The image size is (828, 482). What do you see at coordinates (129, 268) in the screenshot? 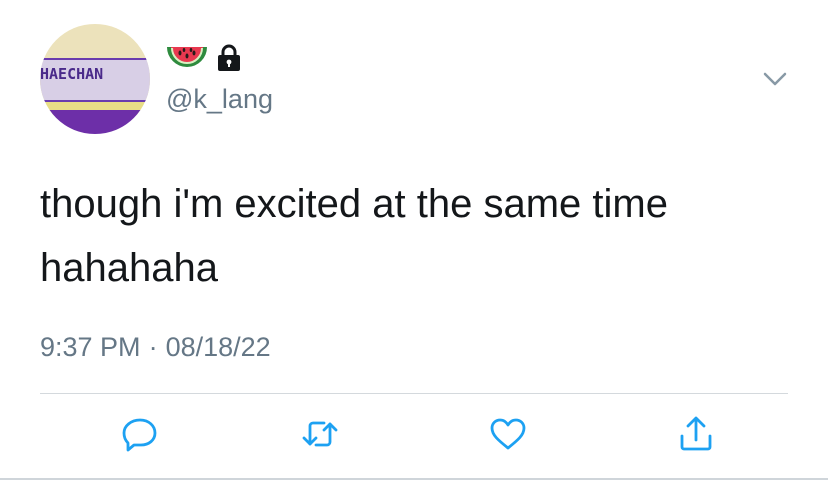
I see `tweet-text-line-2: hahahaha` at bounding box center [129, 268].